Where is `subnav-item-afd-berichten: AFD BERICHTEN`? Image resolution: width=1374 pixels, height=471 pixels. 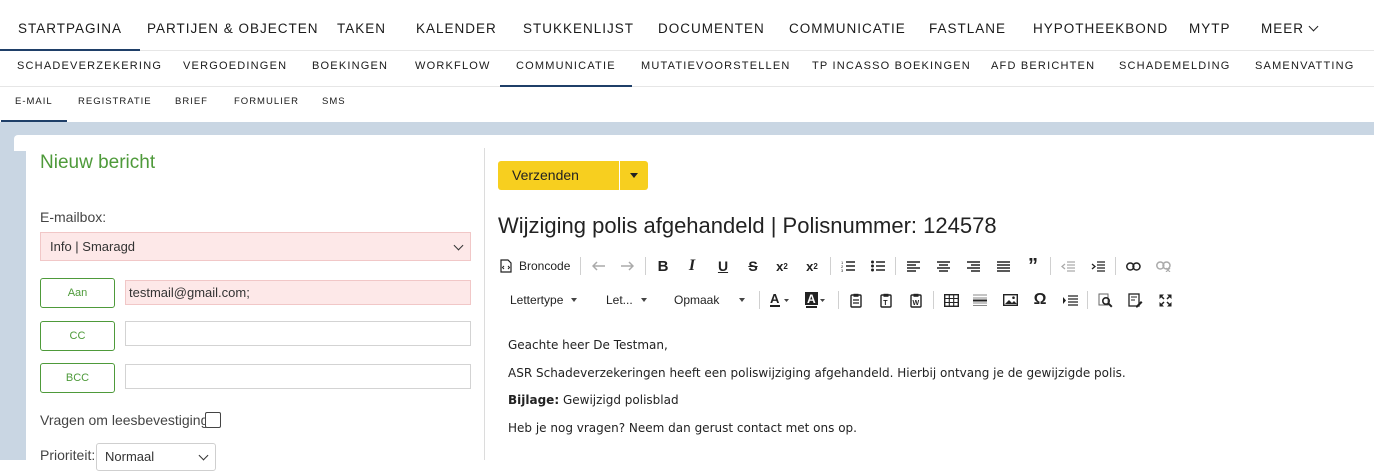 subnav-item-afd-berichten: AFD BERICHTEN is located at coordinates (1043, 69).